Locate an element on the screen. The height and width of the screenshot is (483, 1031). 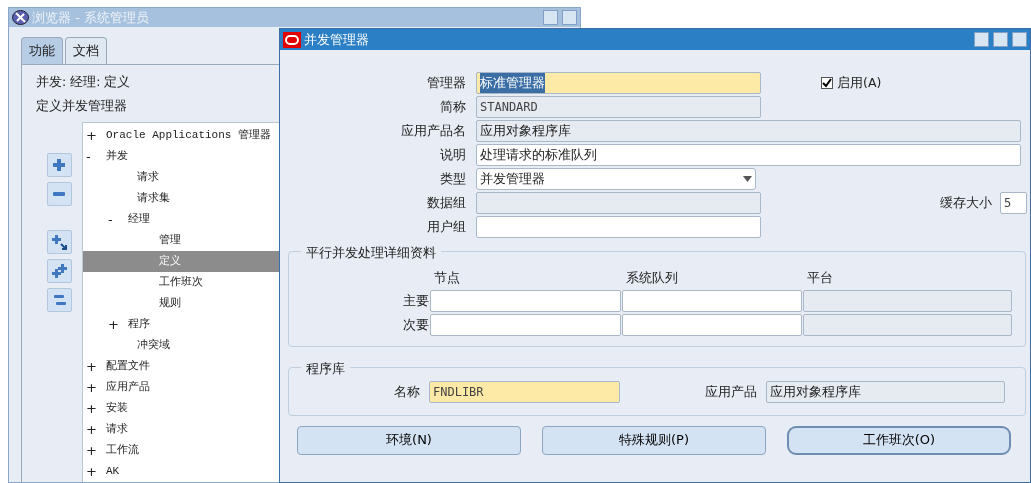
field-label: 说明 is located at coordinates (452, 155).